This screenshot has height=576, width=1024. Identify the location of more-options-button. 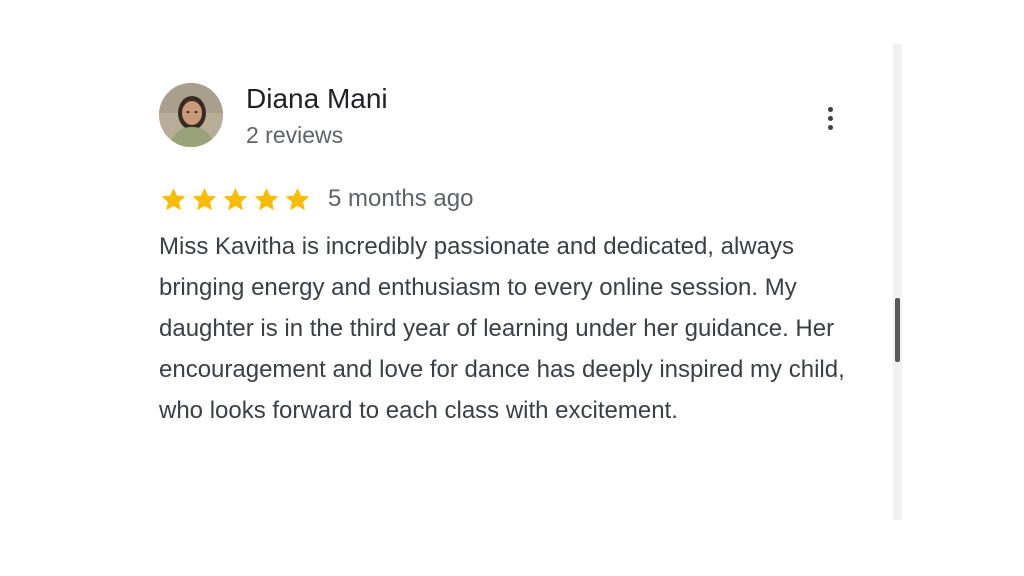
(830, 119).